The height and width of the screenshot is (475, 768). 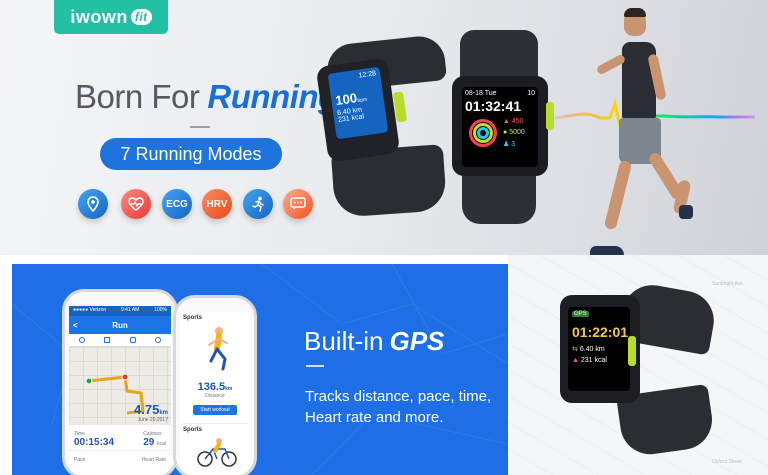 I want to click on gps-watch-time: 01:22:01, so click(x=600, y=332).